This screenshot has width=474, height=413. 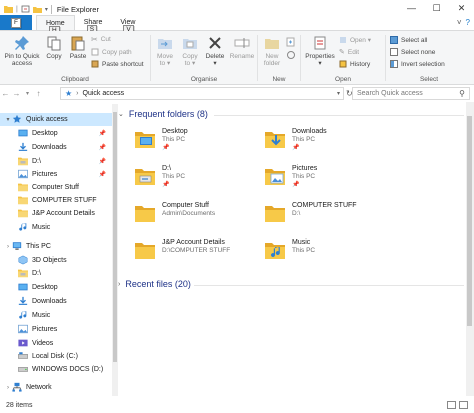 What do you see at coordinates (37, 9) in the screenshot?
I see `new-folder-icon` at bounding box center [37, 9].